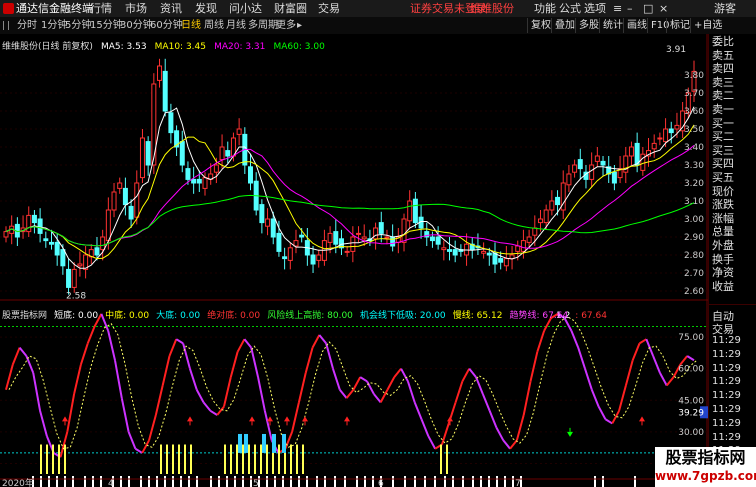 The height and width of the screenshot is (487, 756). What do you see at coordinates (723, 82) in the screenshot?
I see `quote-field-3: 卖三` at bounding box center [723, 82].